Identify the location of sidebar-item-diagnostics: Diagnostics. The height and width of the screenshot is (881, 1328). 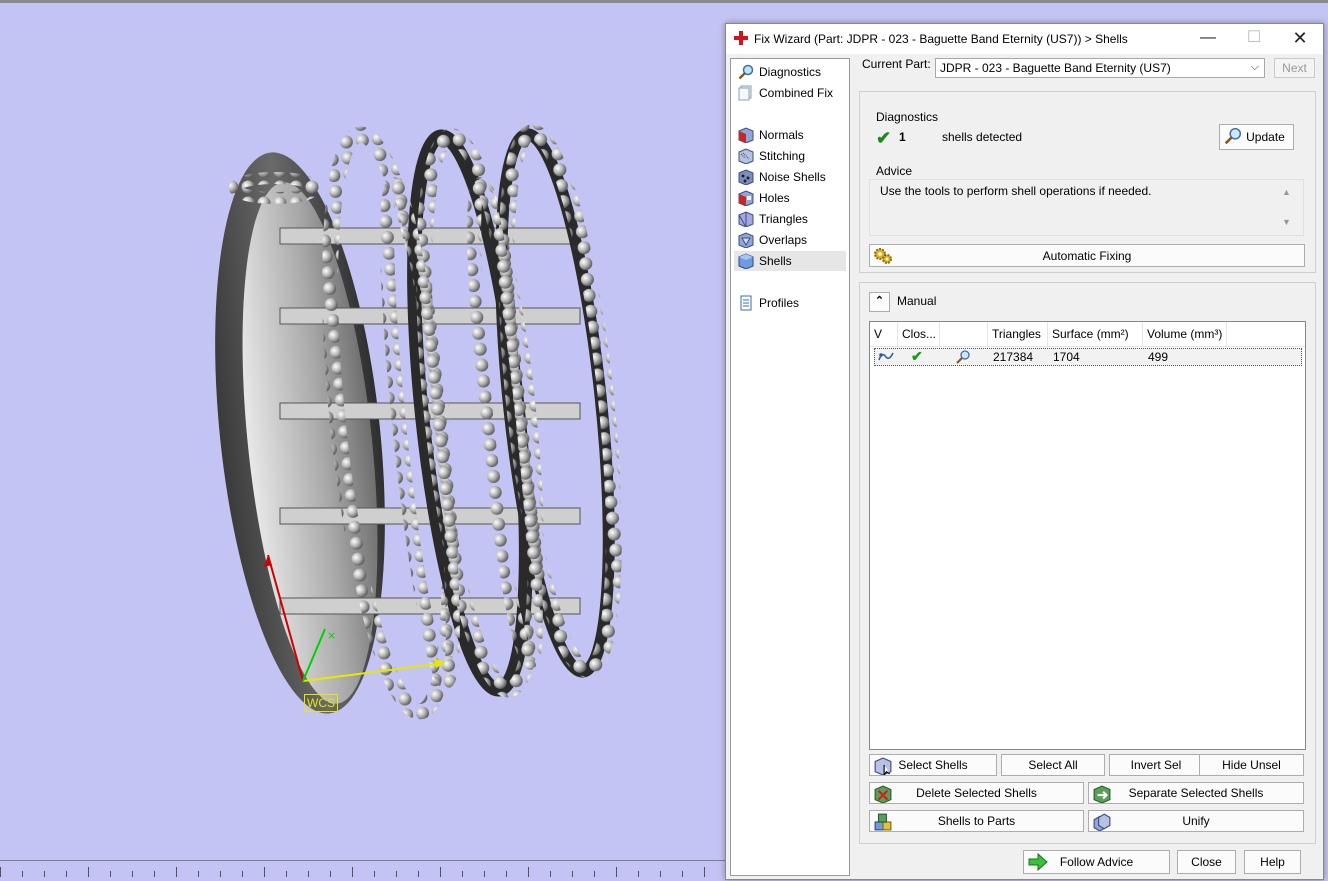
(790, 72).